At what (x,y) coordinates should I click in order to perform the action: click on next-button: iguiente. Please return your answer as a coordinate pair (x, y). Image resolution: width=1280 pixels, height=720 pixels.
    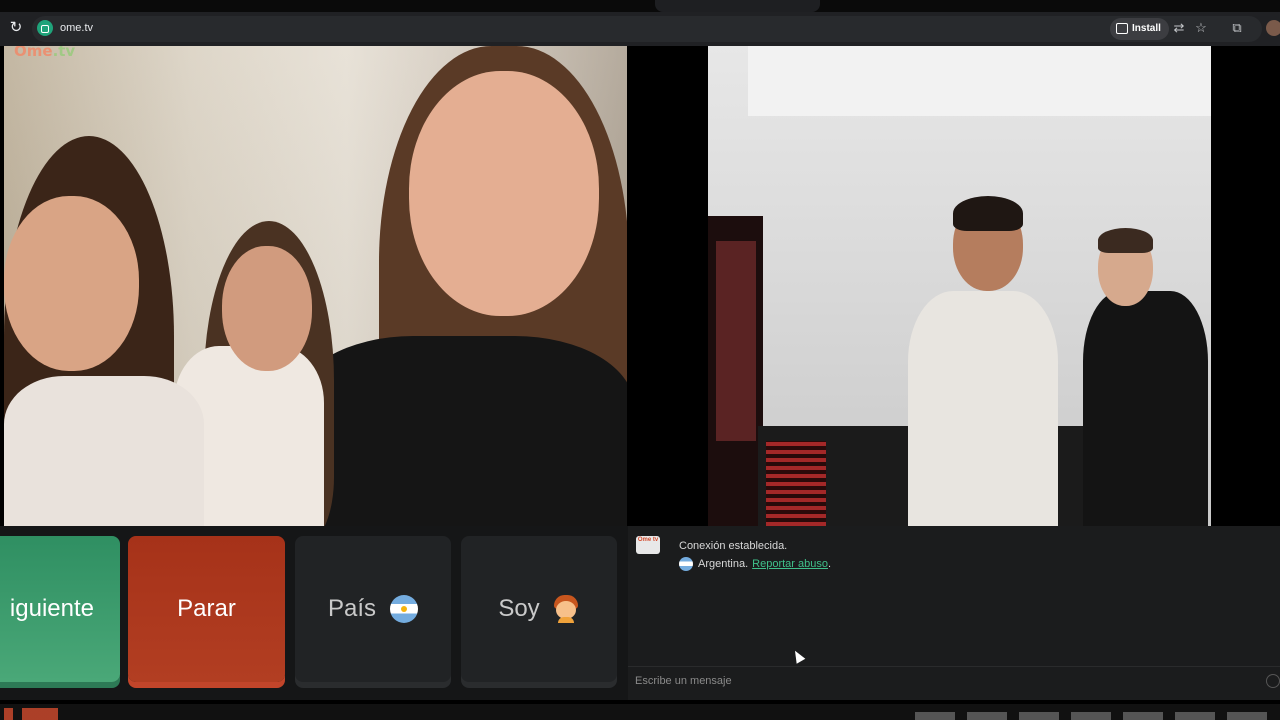
    Looking at the image, I should click on (60, 609).